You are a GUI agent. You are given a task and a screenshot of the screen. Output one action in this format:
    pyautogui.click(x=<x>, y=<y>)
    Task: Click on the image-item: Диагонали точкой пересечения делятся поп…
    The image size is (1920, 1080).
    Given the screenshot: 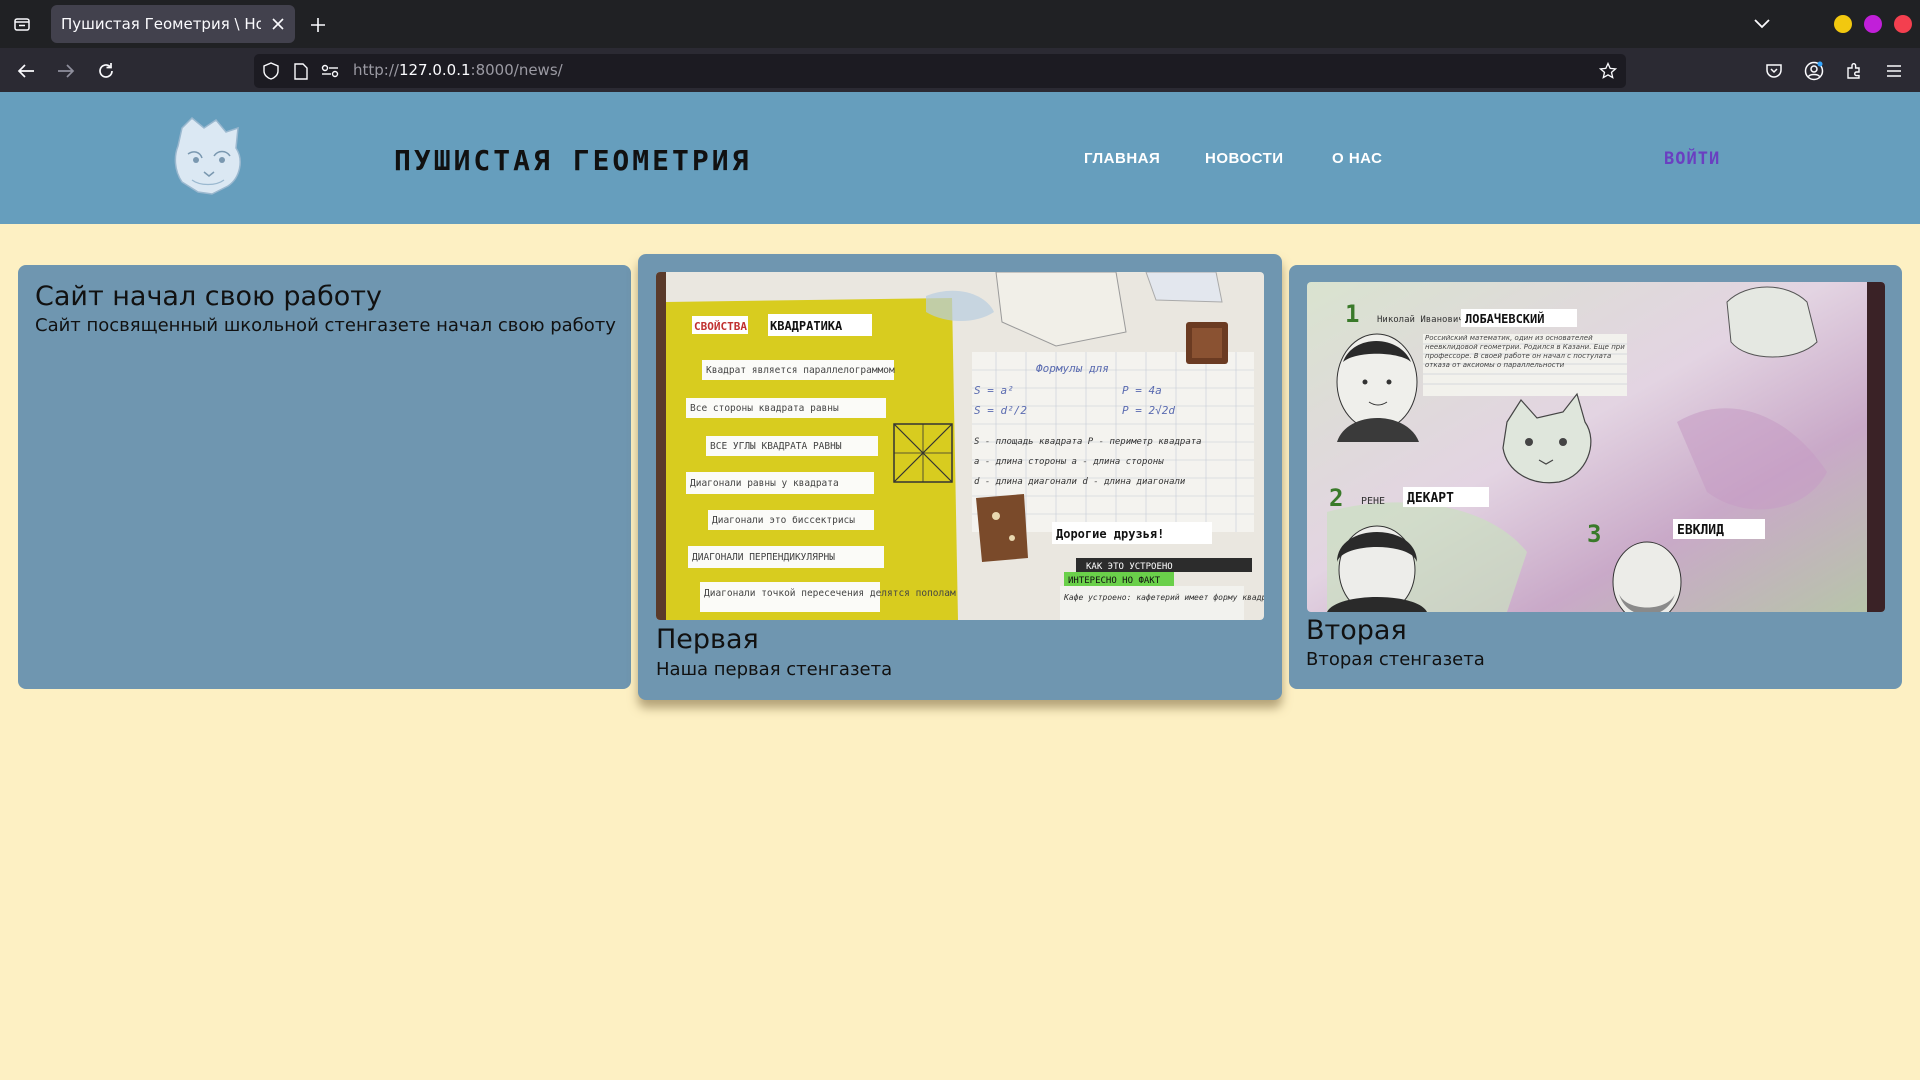 What is the action you would take?
    pyautogui.click(x=830, y=593)
    